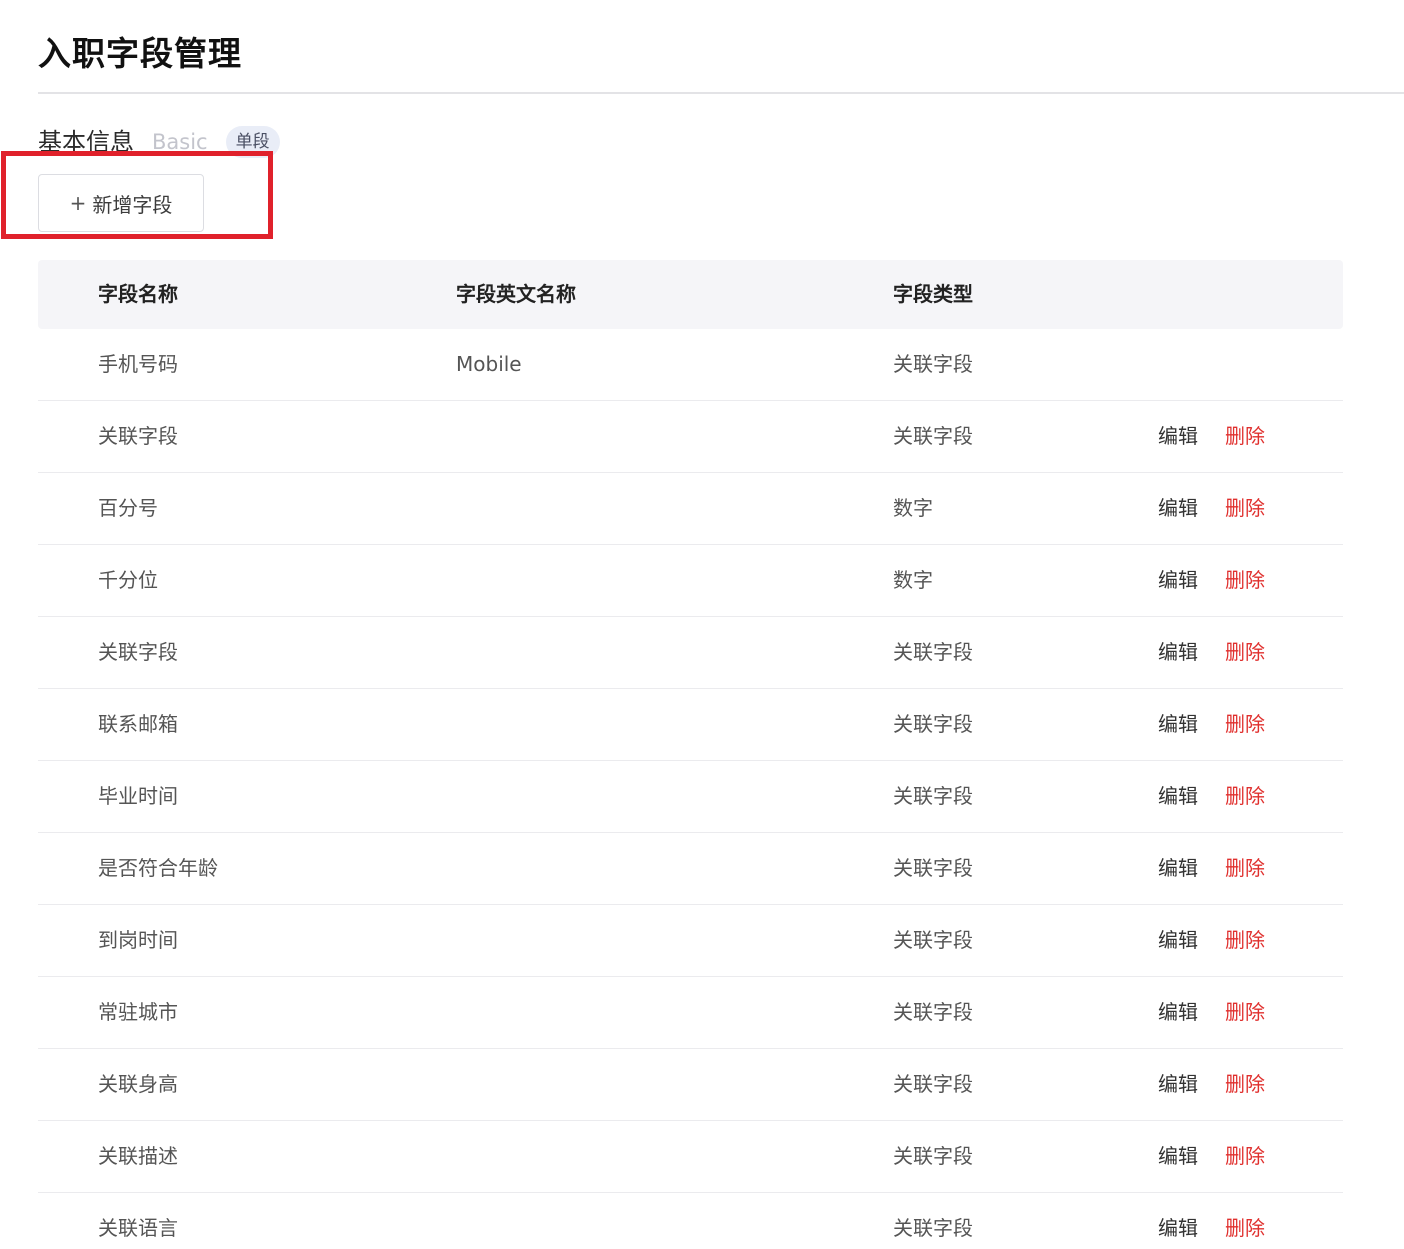  What do you see at coordinates (690, 1157) in the screenshot?
I see `table-row: 关联描述 关联字段 编辑 删除` at bounding box center [690, 1157].